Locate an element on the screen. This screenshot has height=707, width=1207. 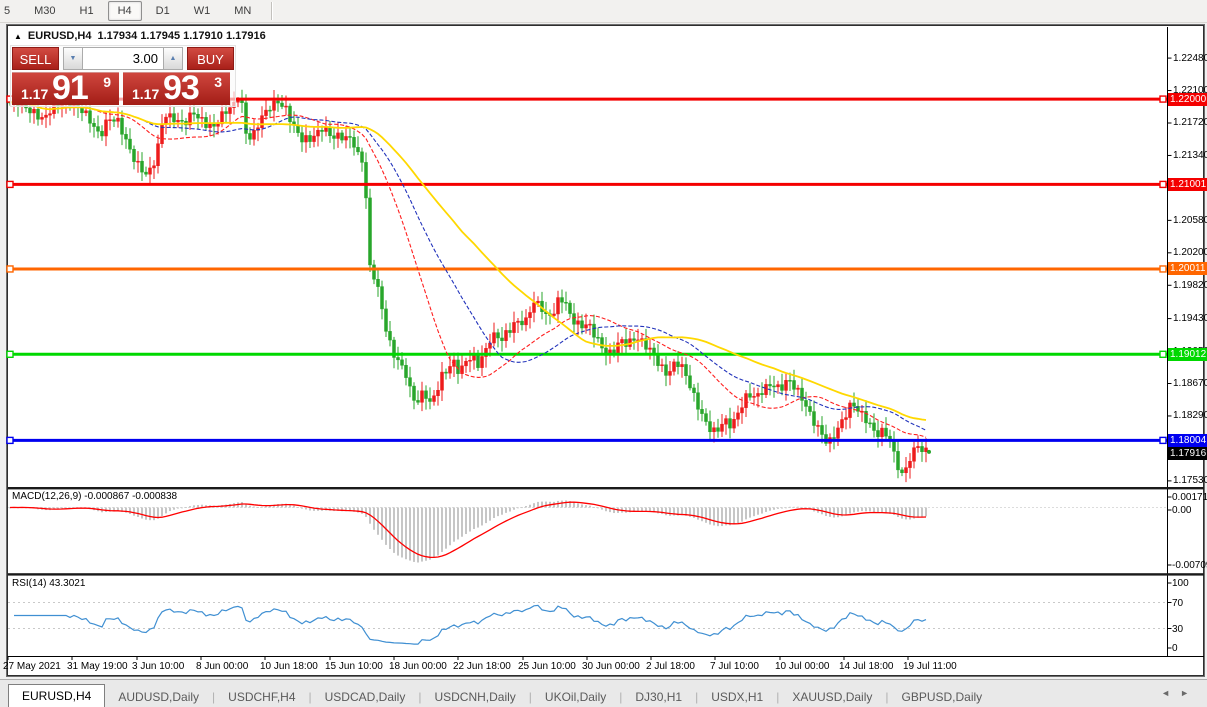
price-tick-1.18290: 1.18290 is located at coordinates (1190, 415).